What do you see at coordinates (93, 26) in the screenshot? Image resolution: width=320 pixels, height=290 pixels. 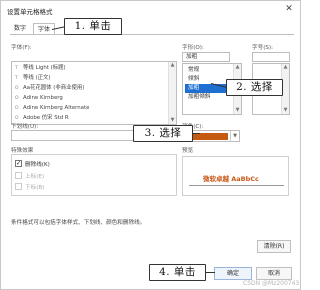 I see `callout-step1: 1. 单击` at bounding box center [93, 26].